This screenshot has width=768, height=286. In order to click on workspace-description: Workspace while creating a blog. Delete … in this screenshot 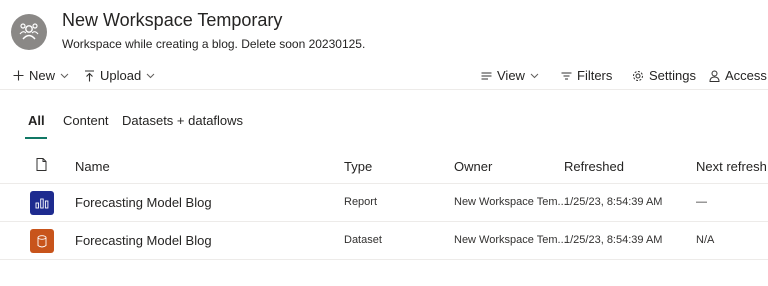, I will do `click(214, 44)`.